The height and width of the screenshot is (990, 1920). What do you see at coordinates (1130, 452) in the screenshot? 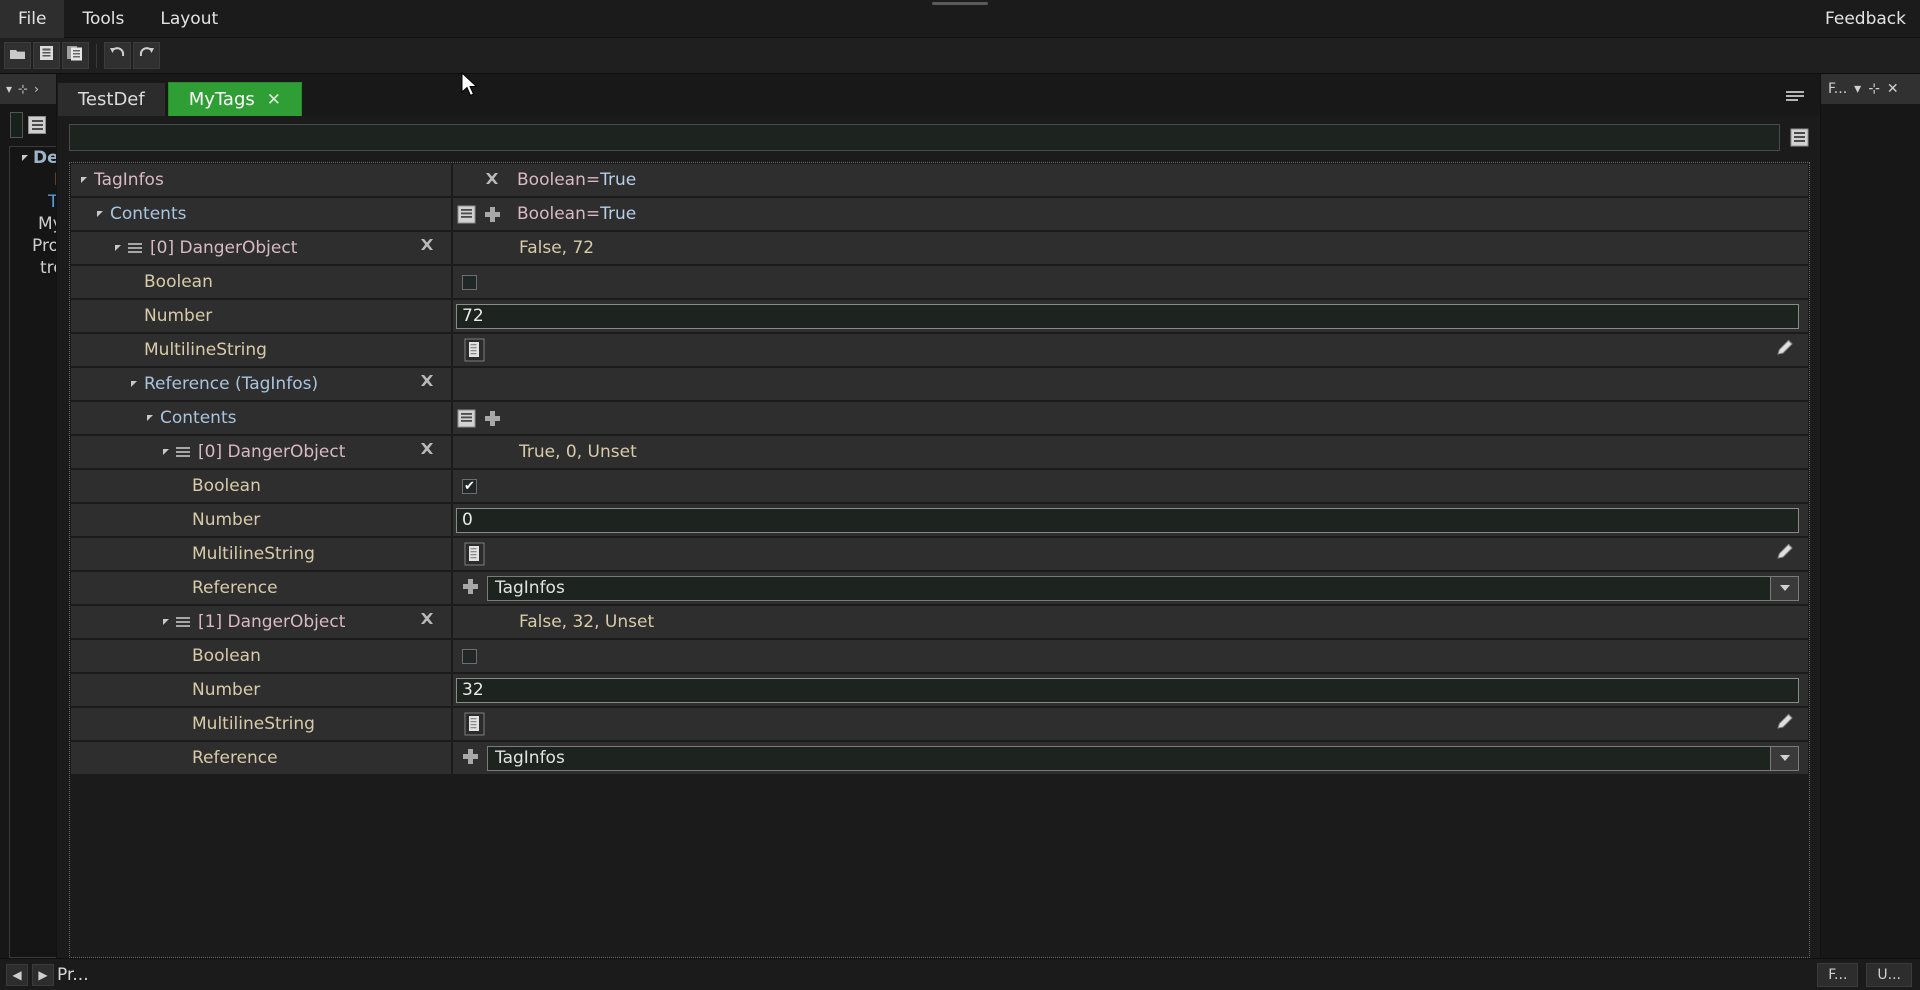
I see `property-value-cell: True, 0, Unset` at bounding box center [1130, 452].